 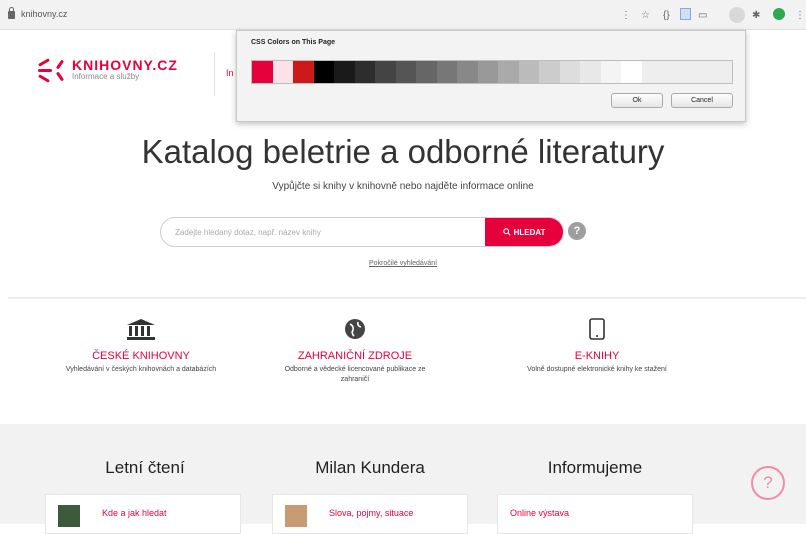 I want to click on code-extension-icon: {​}, so click(x=666, y=15).